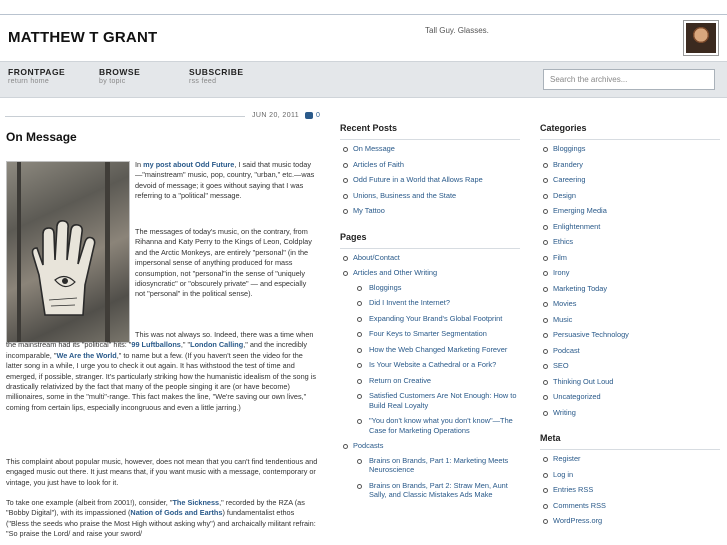 This screenshot has width=727, height=545. I want to click on post-date: JUN 20, 2011, so click(276, 115).